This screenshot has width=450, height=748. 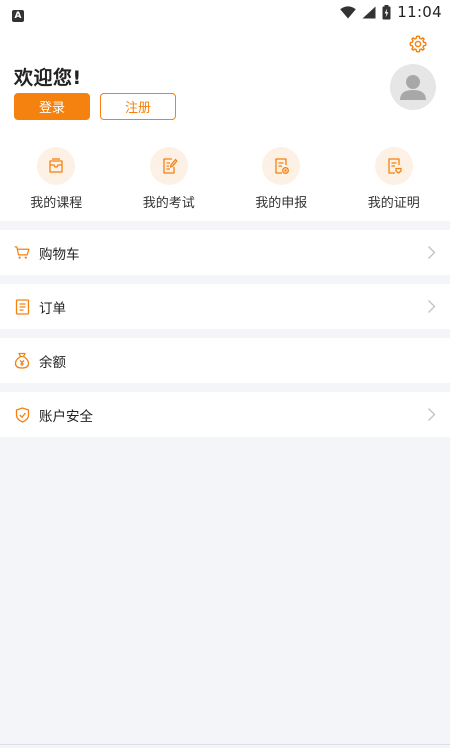 What do you see at coordinates (56, 180) in the screenshot?
I see `quick-link-courses: 我的课程` at bounding box center [56, 180].